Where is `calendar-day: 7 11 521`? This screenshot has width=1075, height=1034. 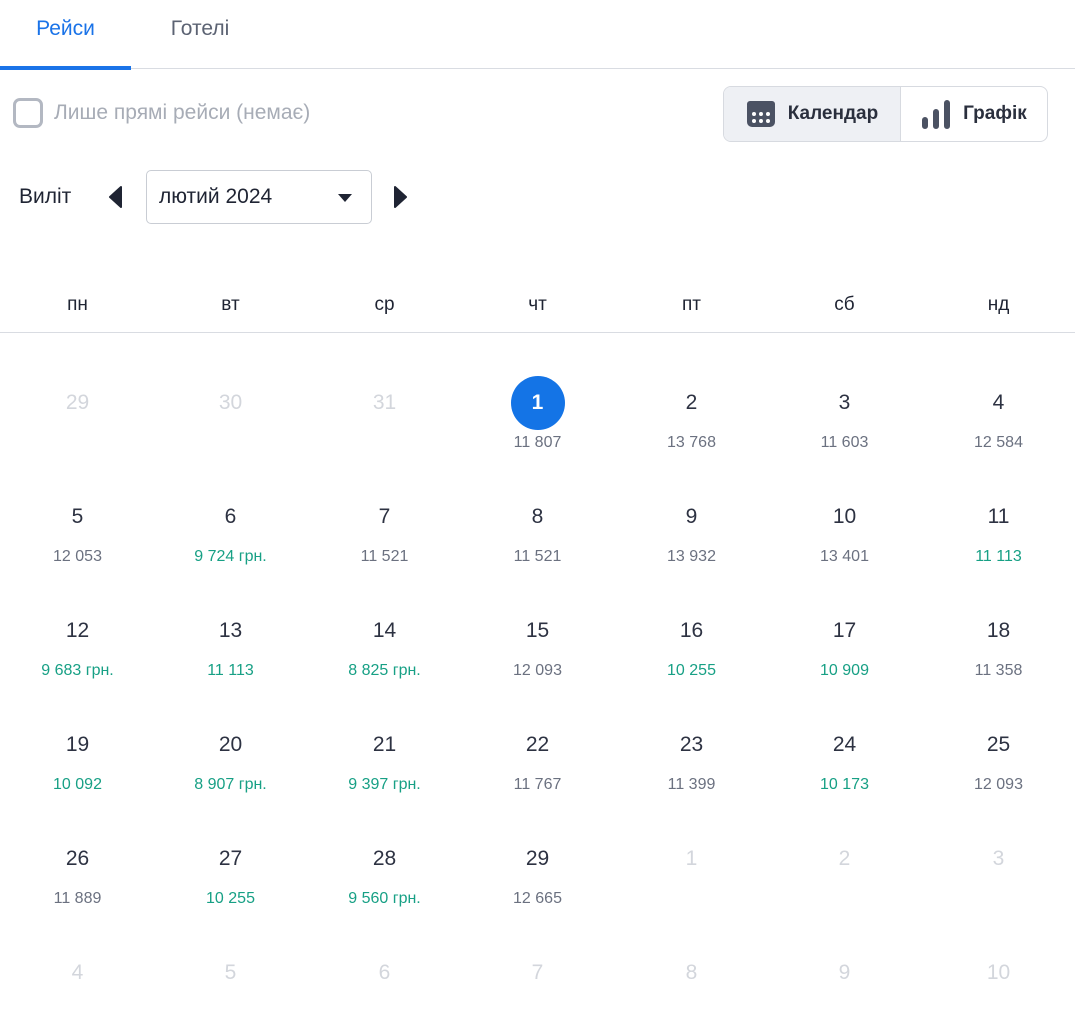
calendar-day: 7 11 521 is located at coordinates (384, 506).